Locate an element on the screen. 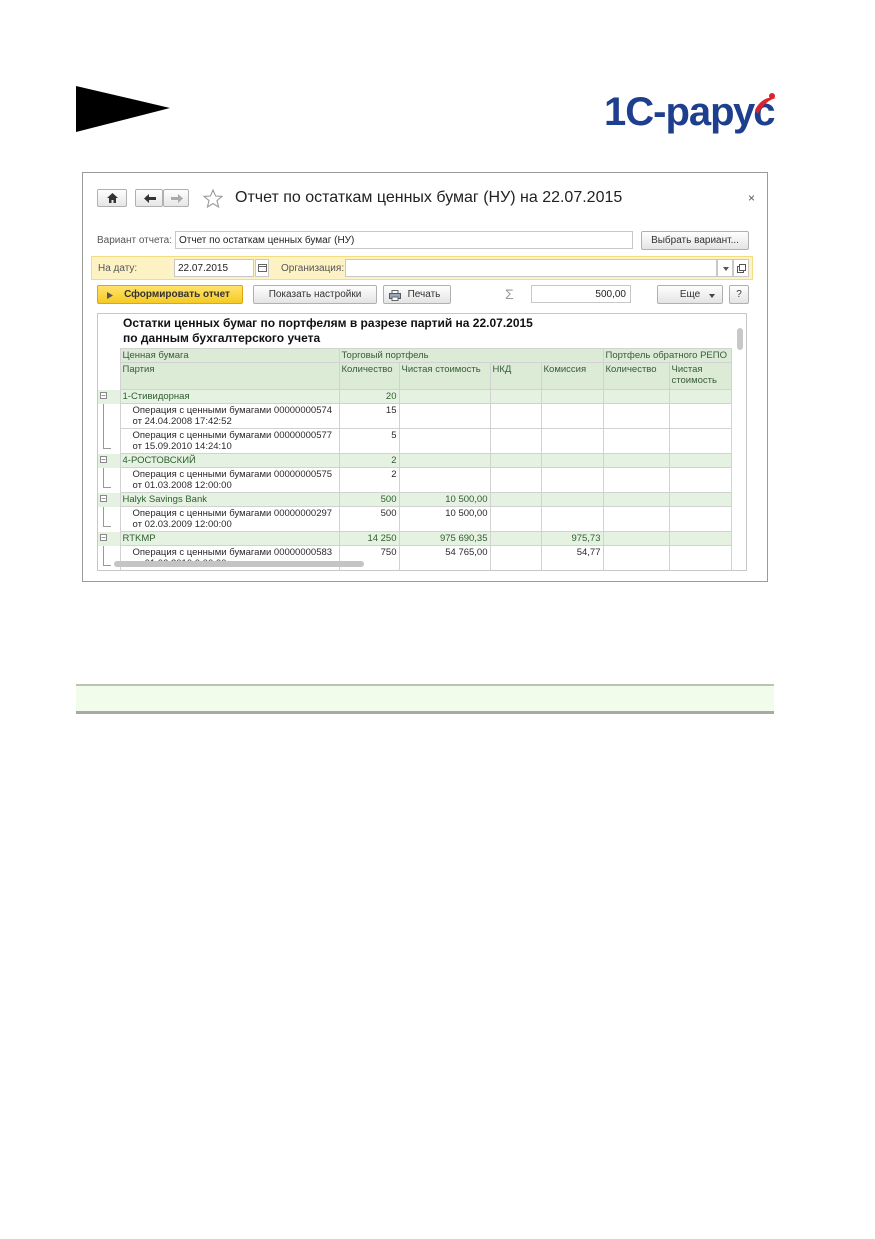 The image size is (875, 1239). header-repo-qty: Количество is located at coordinates (636, 376).